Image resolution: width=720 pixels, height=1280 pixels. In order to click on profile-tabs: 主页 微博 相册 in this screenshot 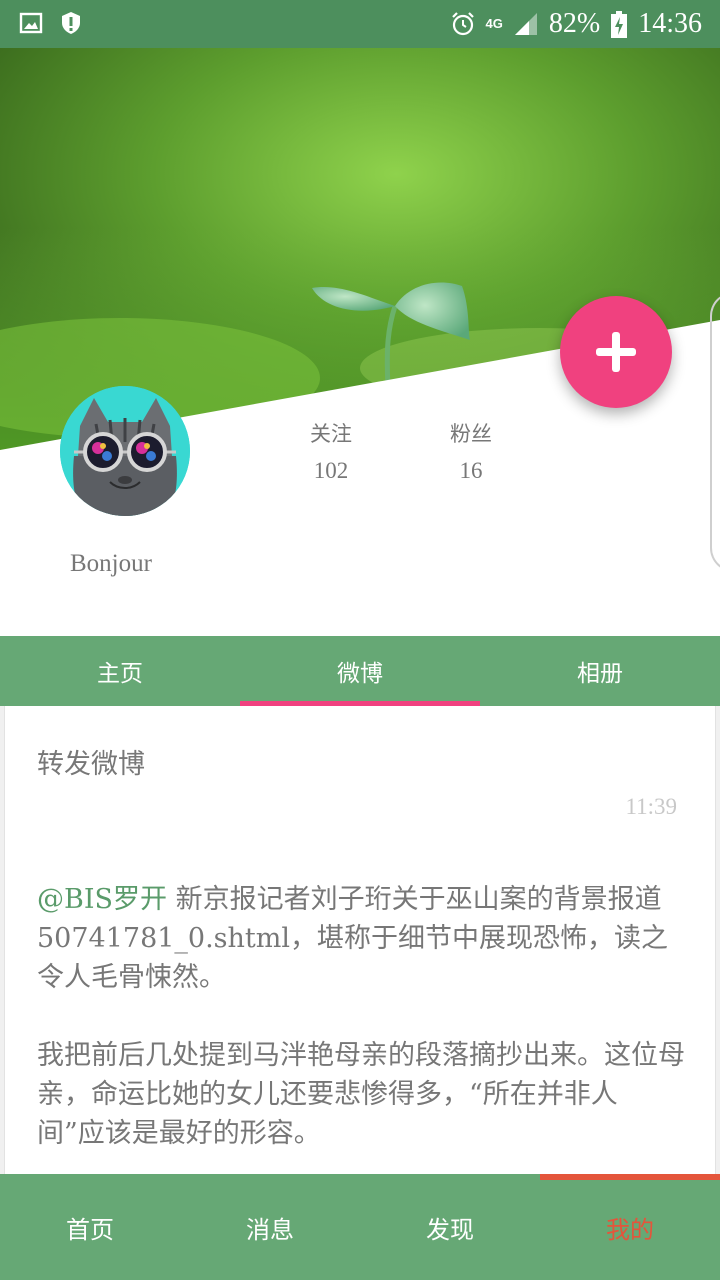, I will do `click(360, 671)`.